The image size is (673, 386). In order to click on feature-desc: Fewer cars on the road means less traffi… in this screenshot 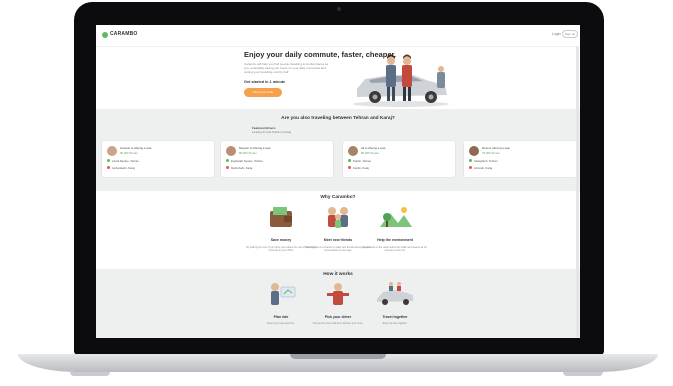, I will do `click(395, 249)`.